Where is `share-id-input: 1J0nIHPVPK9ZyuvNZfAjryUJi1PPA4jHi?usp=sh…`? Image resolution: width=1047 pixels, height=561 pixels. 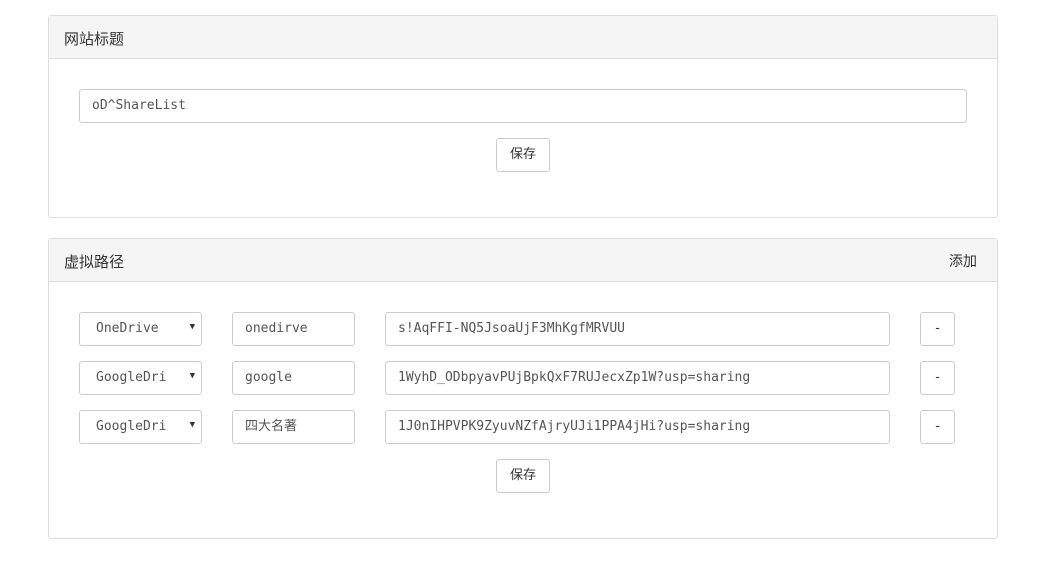 share-id-input: 1J0nIHPVPK9ZyuvNZfAjryUJi1PPA4jHi?usp=sh… is located at coordinates (637, 427).